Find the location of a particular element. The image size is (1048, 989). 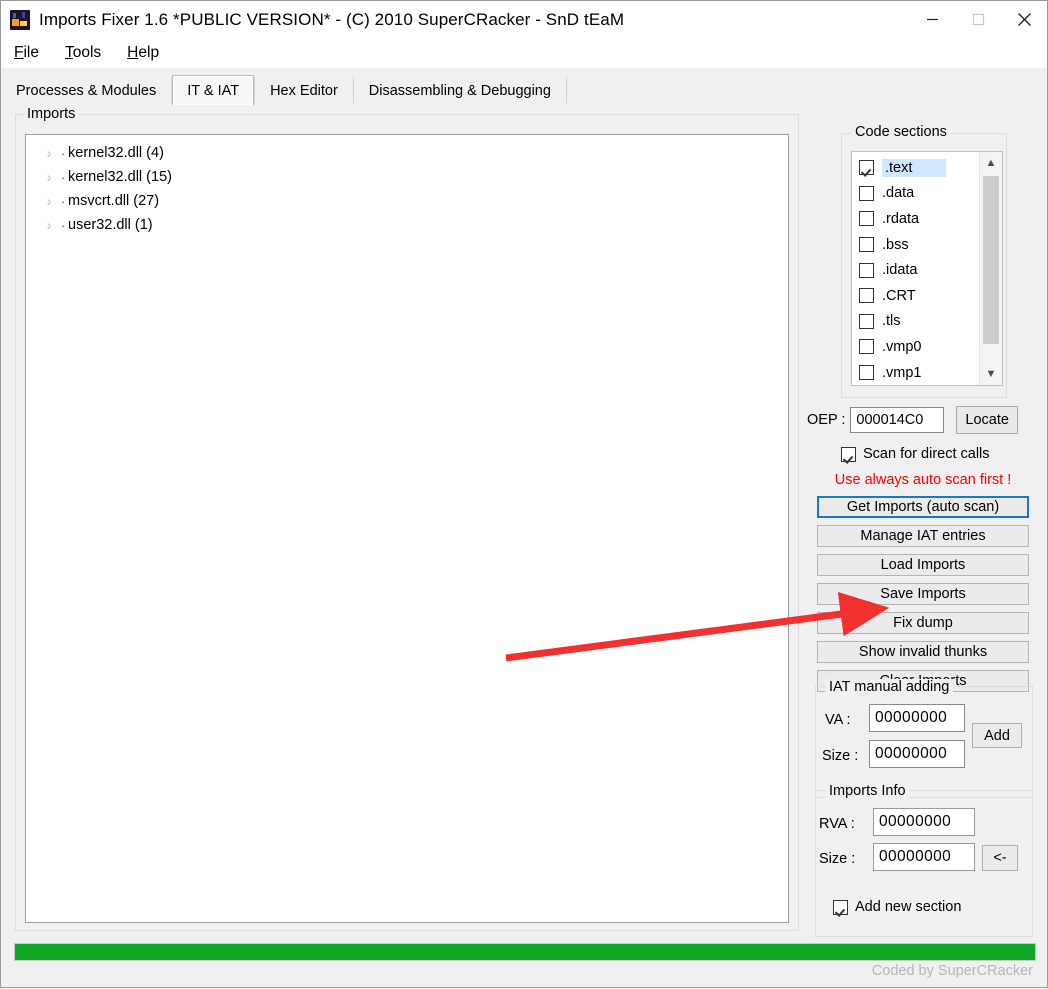

menu-label: elp is located at coordinates (149, 52).